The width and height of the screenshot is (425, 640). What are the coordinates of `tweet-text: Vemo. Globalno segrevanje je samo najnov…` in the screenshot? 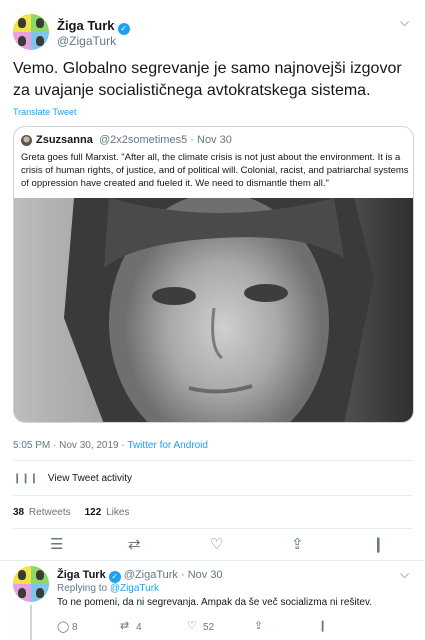 It's located at (207, 79).